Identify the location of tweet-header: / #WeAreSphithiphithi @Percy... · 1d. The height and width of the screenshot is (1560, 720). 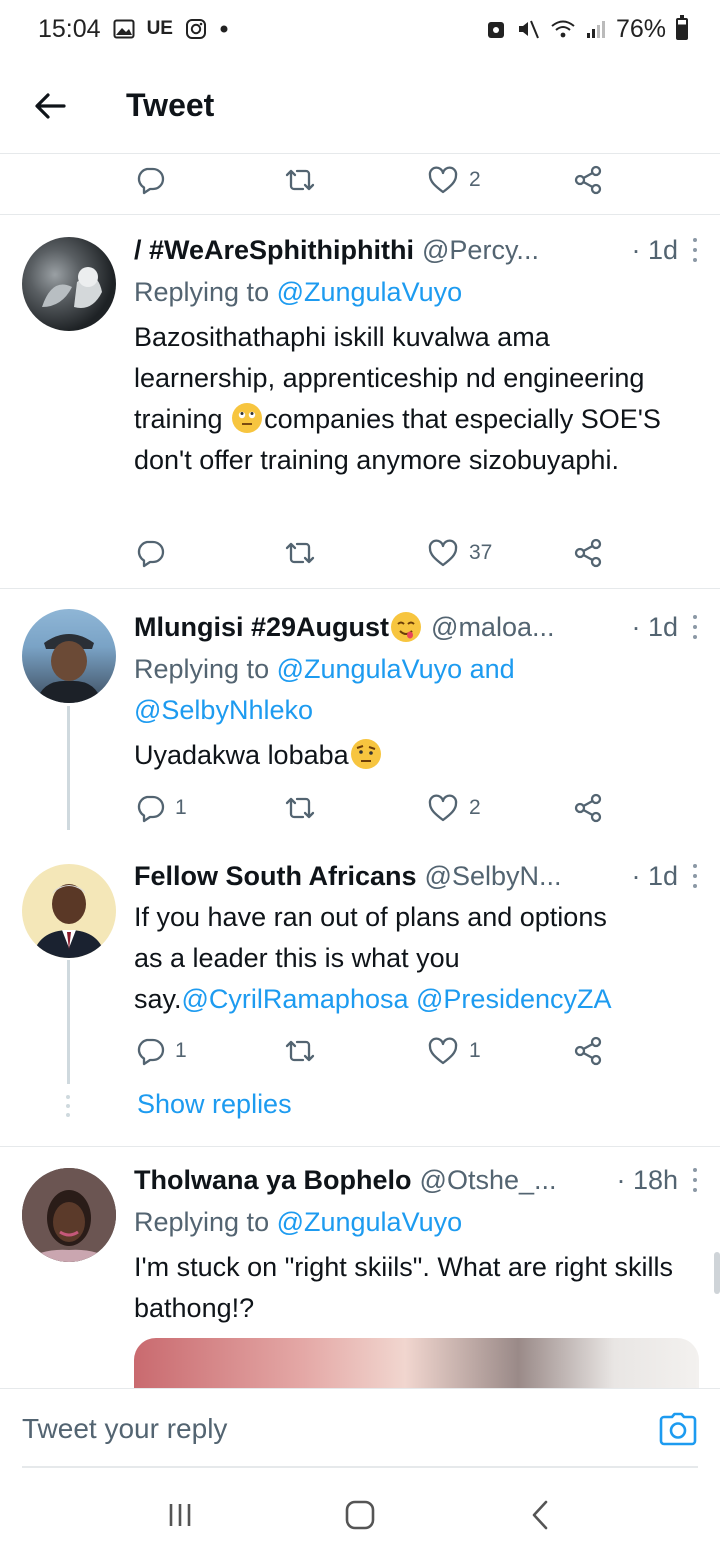
(417, 250).